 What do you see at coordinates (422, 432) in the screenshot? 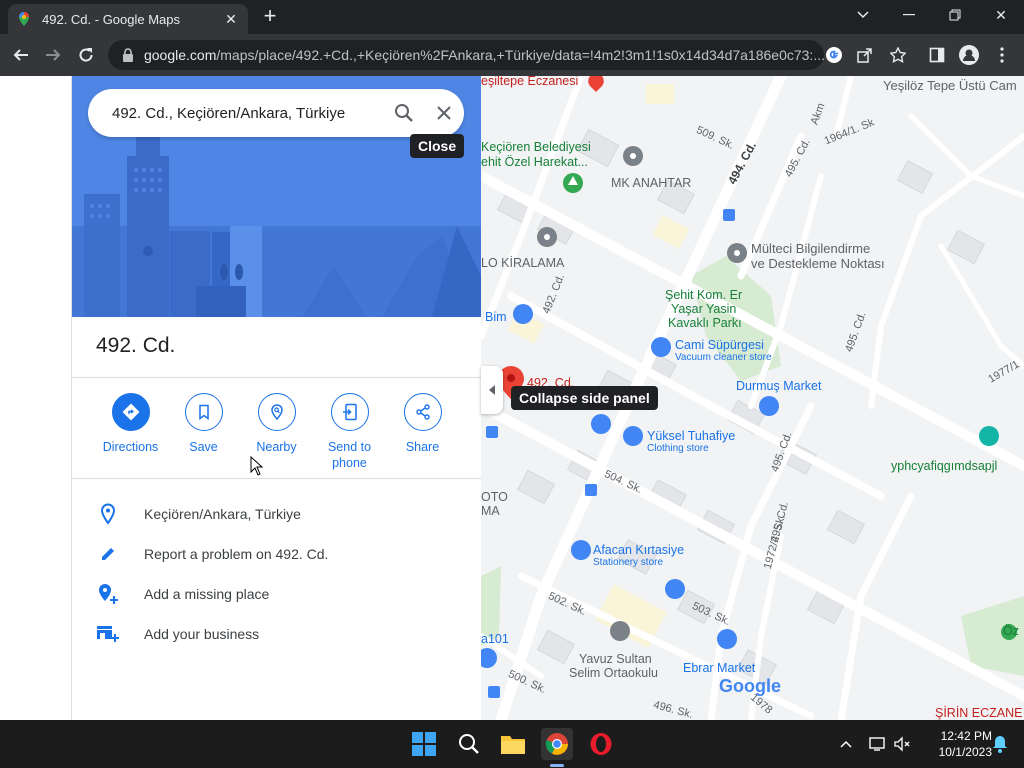
I see `share-button: Share` at bounding box center [422, 432].